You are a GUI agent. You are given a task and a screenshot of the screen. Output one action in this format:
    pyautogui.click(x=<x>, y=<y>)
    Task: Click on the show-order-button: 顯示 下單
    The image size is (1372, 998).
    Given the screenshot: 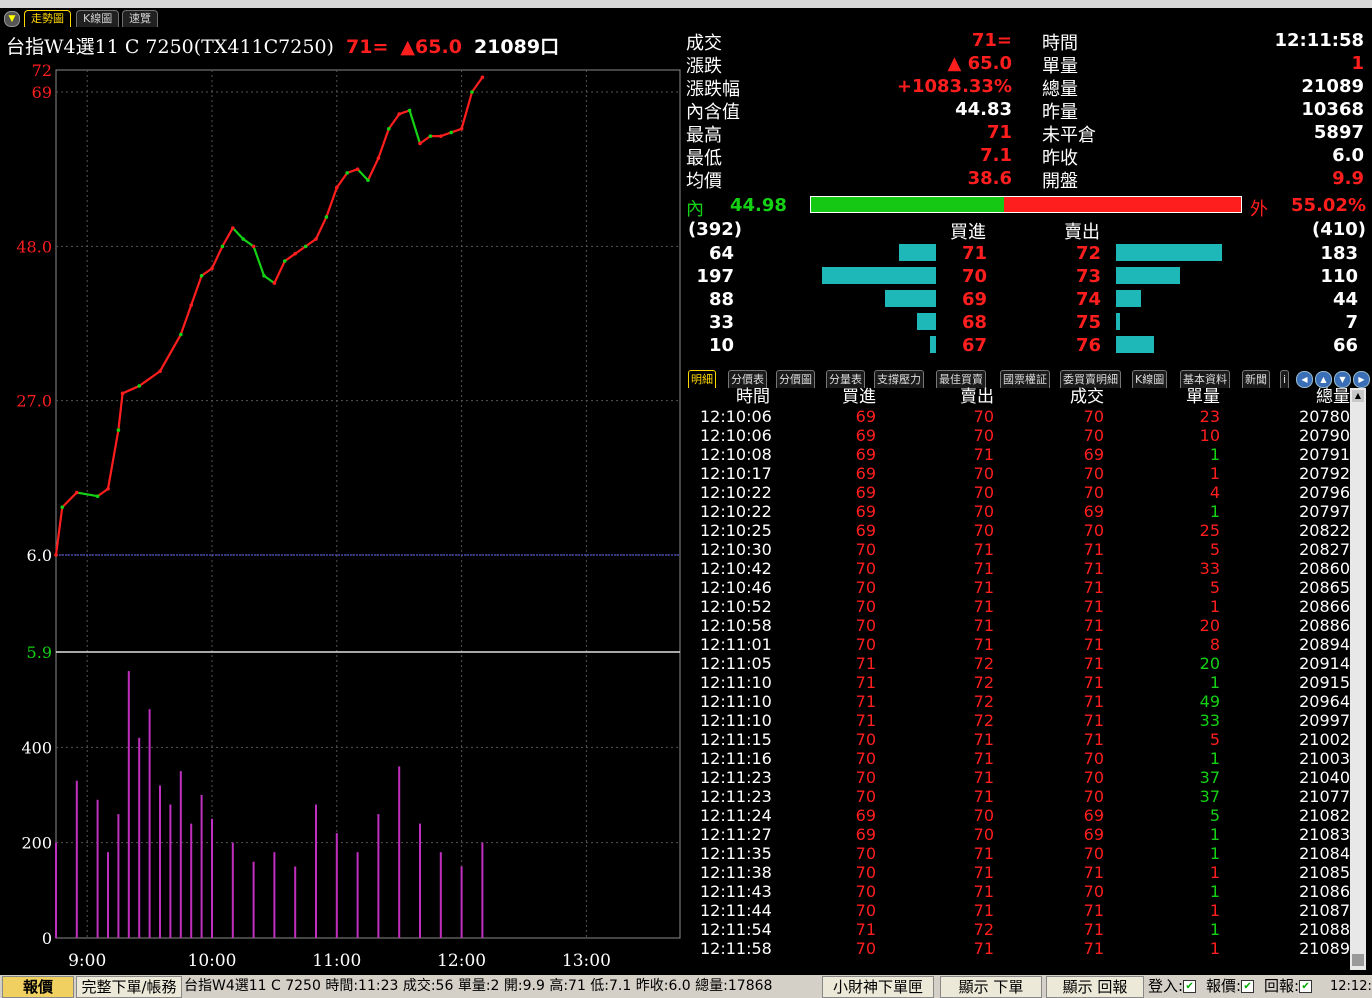 What is the action you would take?
    pyautogui.click(x=991, y=987)
    